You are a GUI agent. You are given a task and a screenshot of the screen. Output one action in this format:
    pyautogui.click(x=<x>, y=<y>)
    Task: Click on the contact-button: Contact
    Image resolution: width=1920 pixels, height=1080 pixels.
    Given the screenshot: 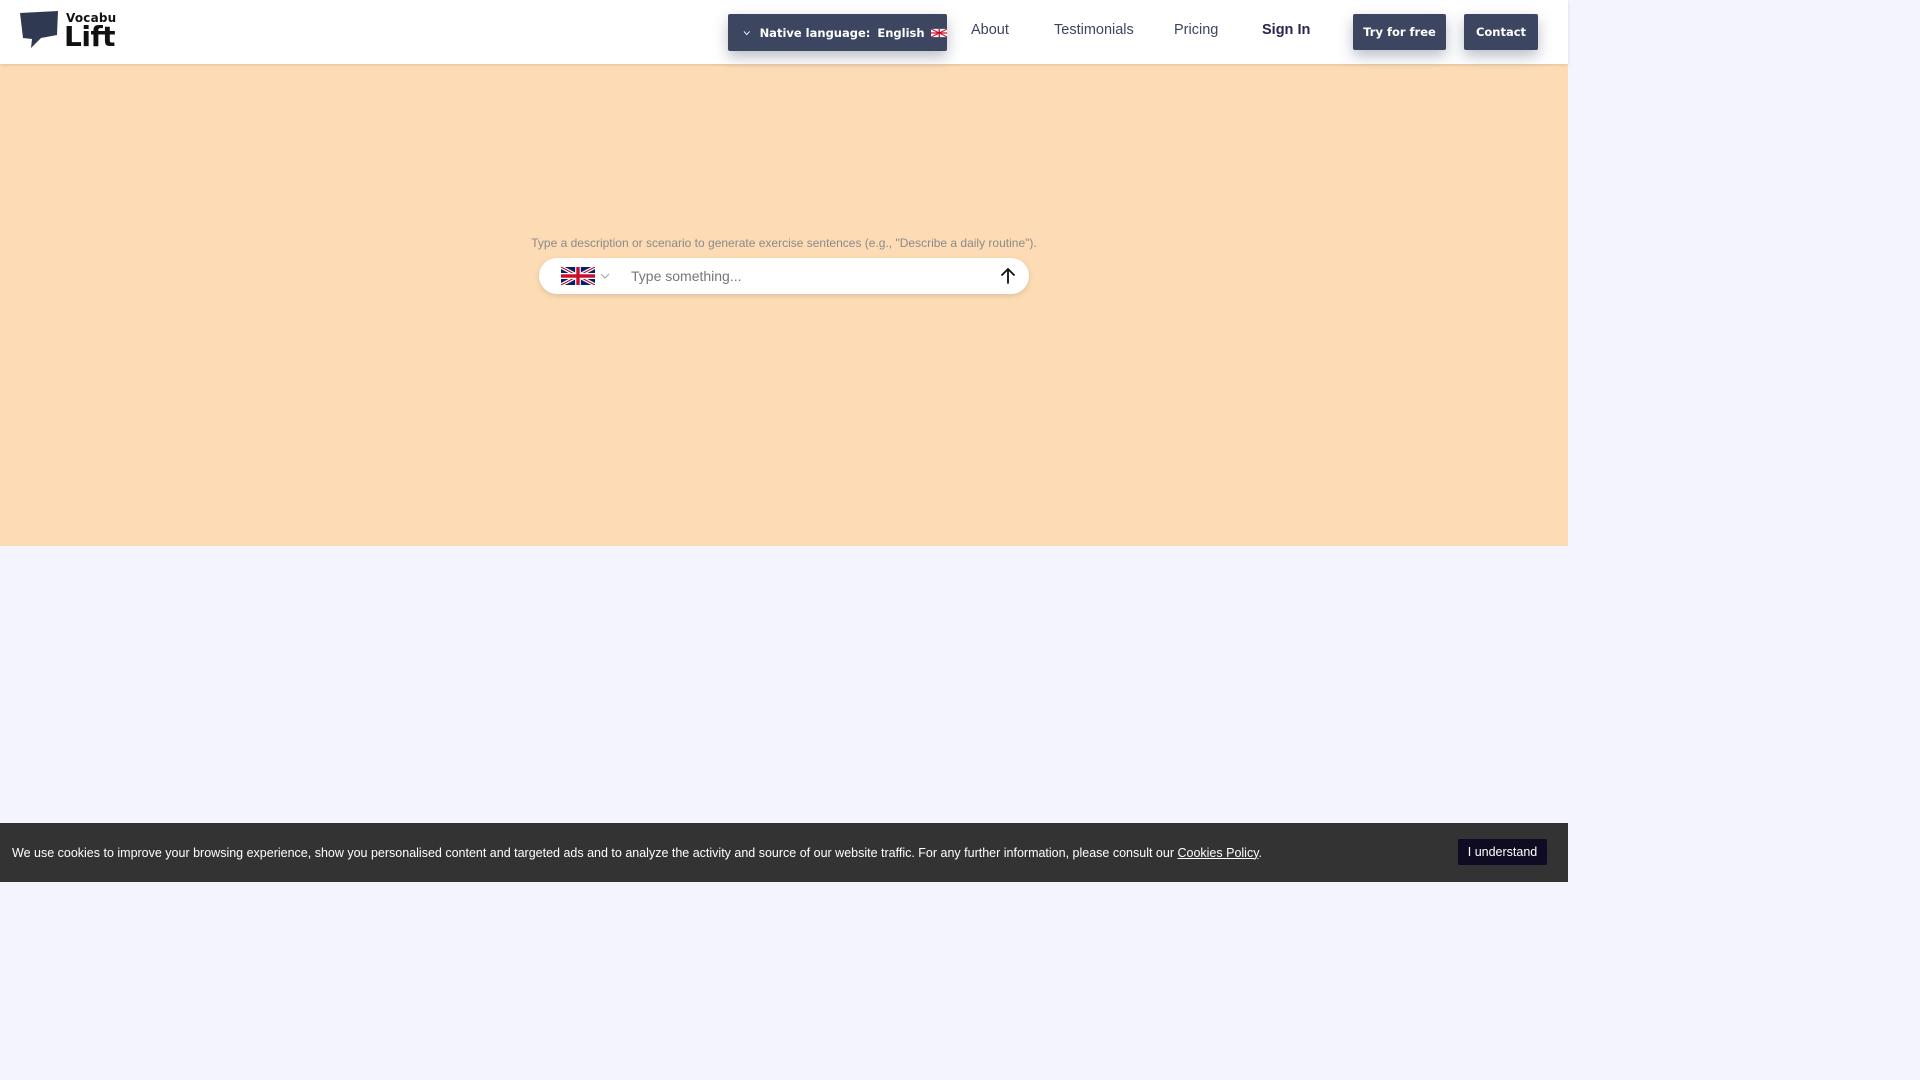 What is the action you would take?
    pyautogui.click(x=1501, y=32)
    